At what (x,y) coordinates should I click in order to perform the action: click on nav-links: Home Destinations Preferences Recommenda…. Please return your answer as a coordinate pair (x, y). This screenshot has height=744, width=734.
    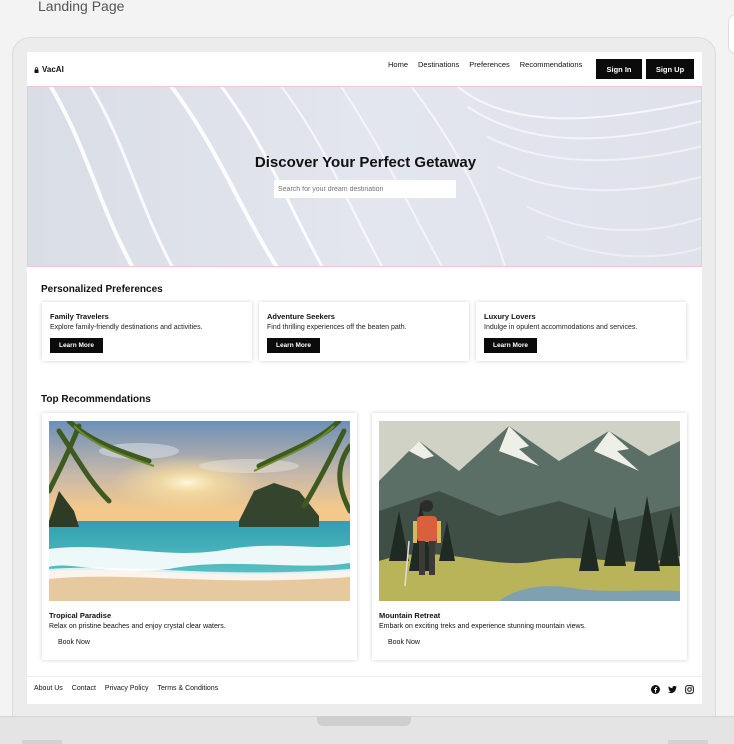
    Looking at the image, I should click on (485, 64).